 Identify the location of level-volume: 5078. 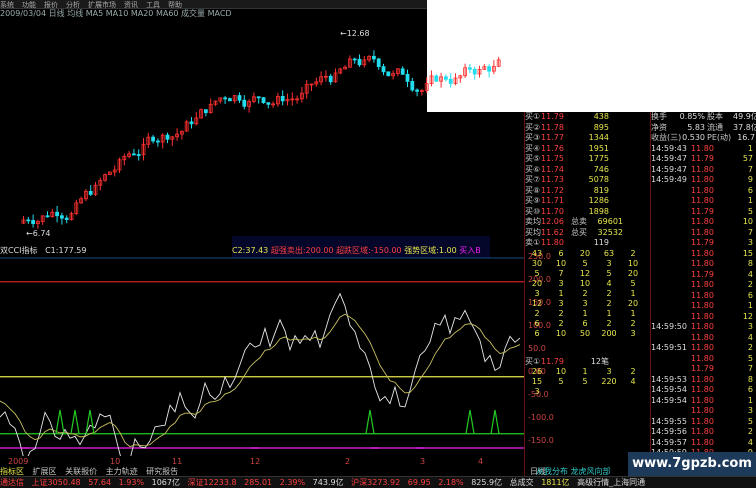
(598, 179).